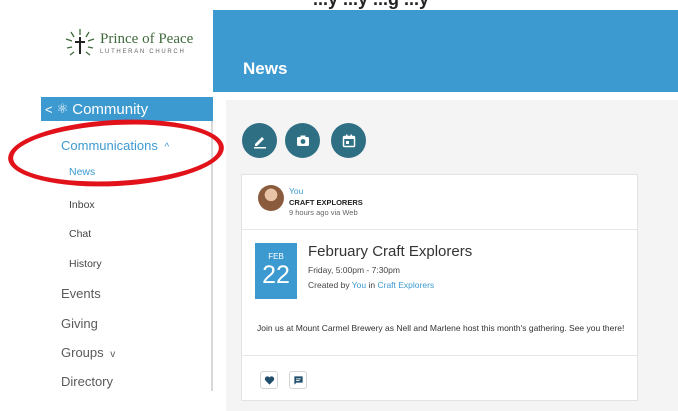  What do you see at coordinates (49, 109) in the screenshot?
I see `chevron-left-icon: <` at bounding box center [49, 109].